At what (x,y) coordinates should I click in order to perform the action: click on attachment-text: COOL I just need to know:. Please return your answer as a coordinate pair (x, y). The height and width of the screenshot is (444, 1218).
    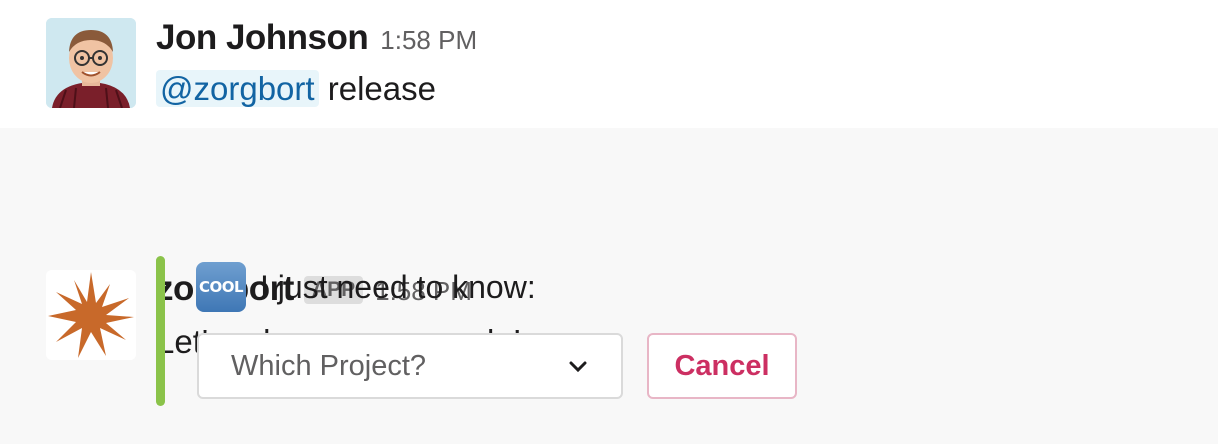
    Looking at the image, I should click on (366, 287).